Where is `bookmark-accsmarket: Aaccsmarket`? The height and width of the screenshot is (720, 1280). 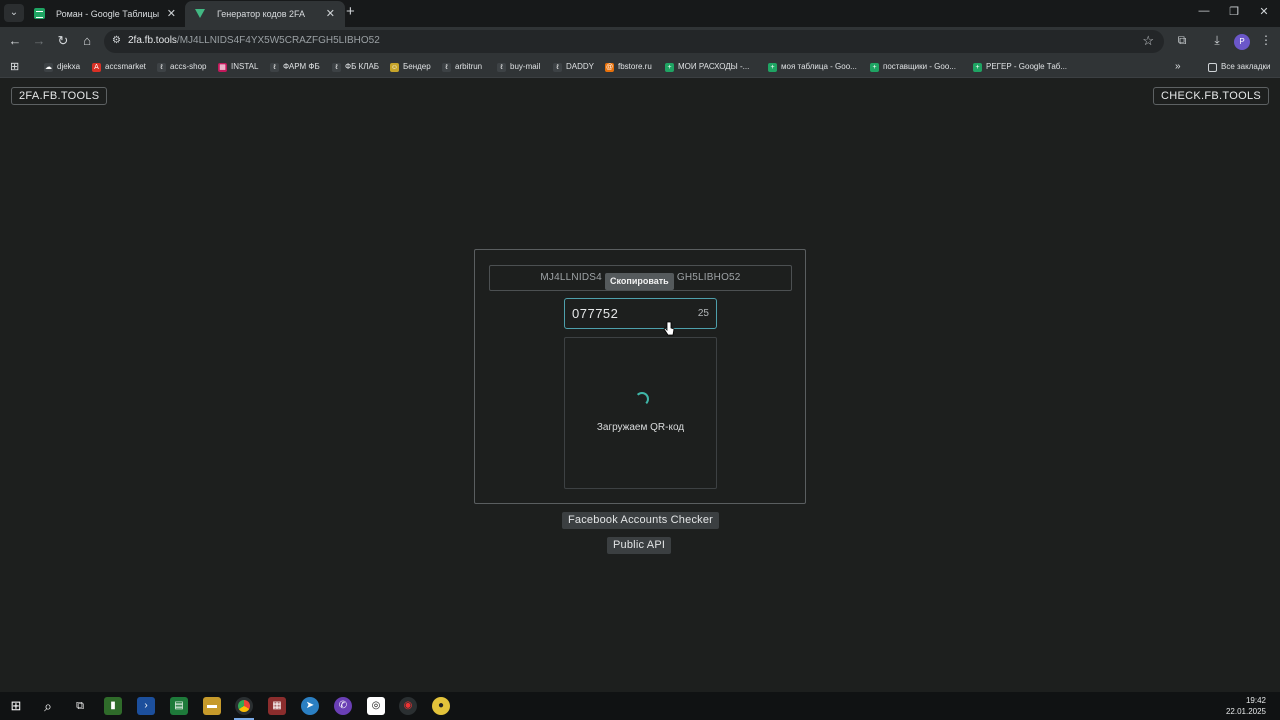 bookmark-accsmarket: Aaccsmarket is located at coordinates (119, 67).